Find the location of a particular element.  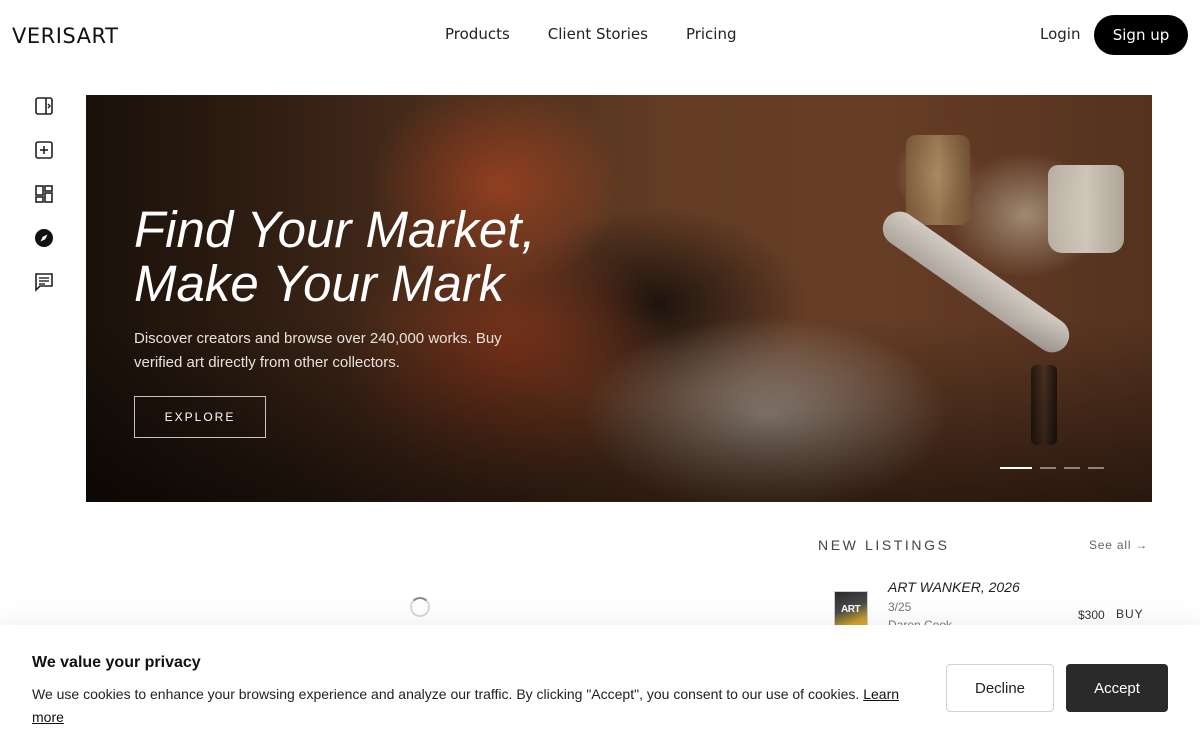

add-square-icon is located at coordinates (44, 150).